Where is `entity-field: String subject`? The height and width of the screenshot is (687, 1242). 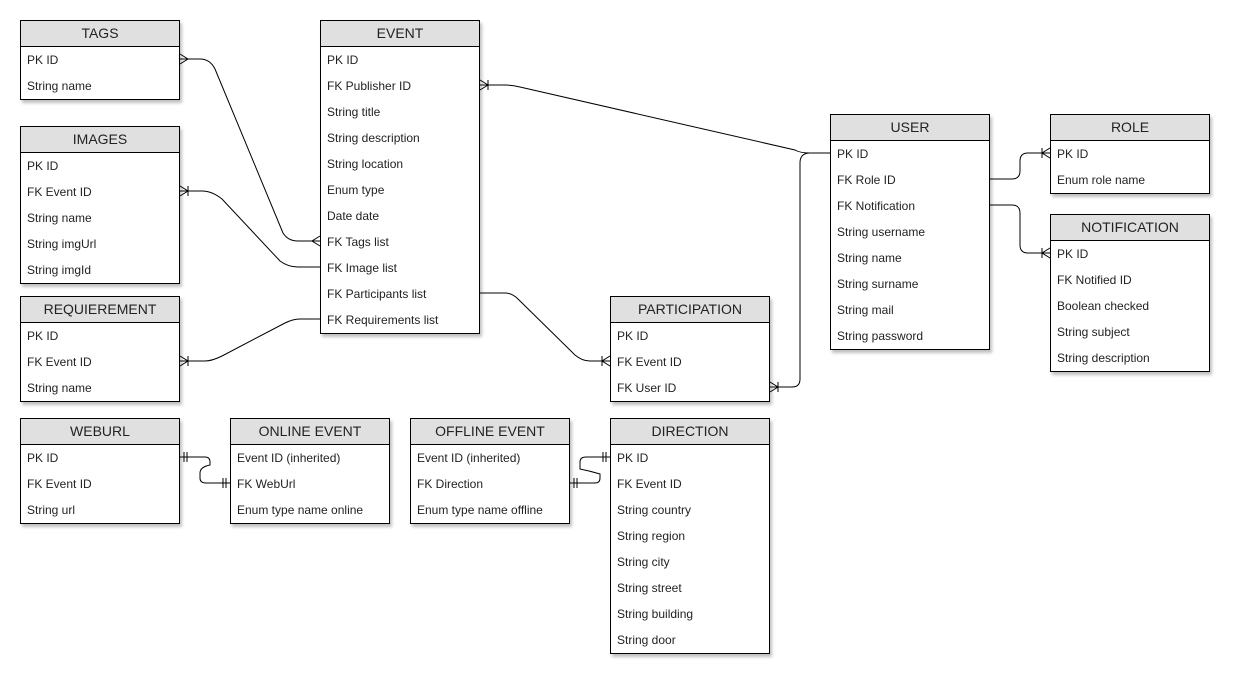
entity-field: String subject is located at coordinates (1130, 332).